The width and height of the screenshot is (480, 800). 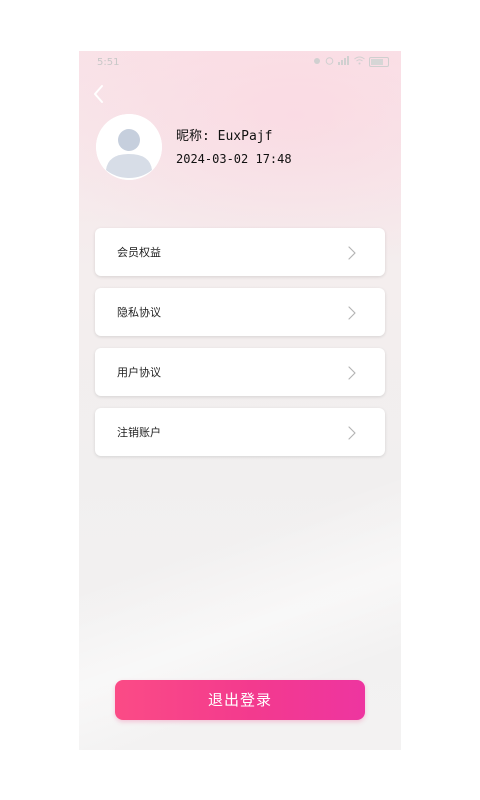 I want to click on menu-item-label: 注销账户, so click(x=139, y=432).